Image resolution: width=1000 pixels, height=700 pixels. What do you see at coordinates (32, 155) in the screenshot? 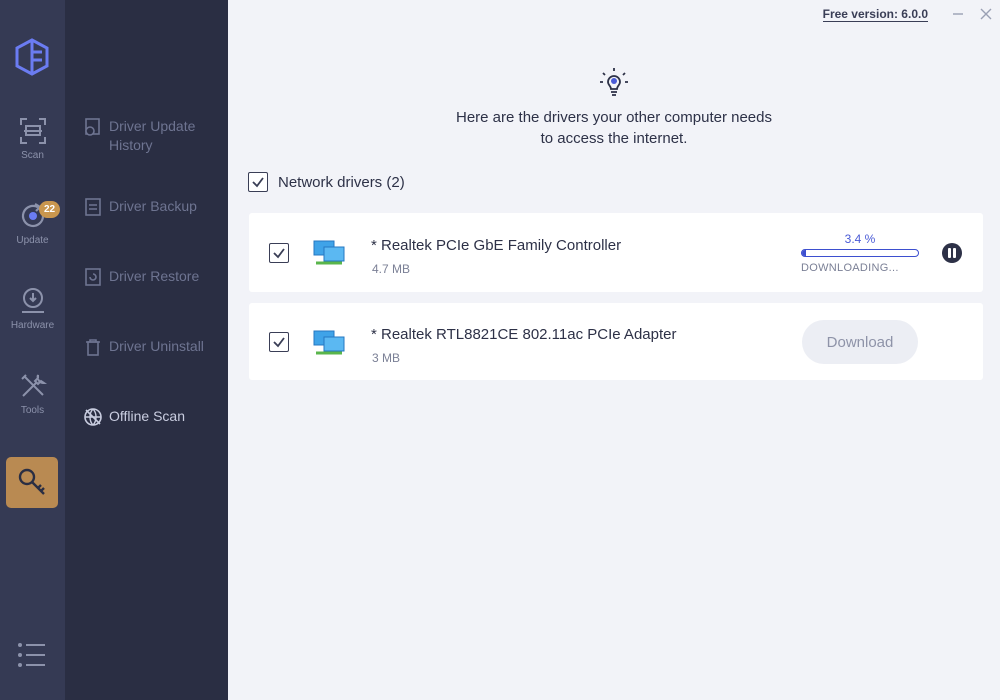
I see `rail-label-scan: Scan` at bounding box center [32, 155].